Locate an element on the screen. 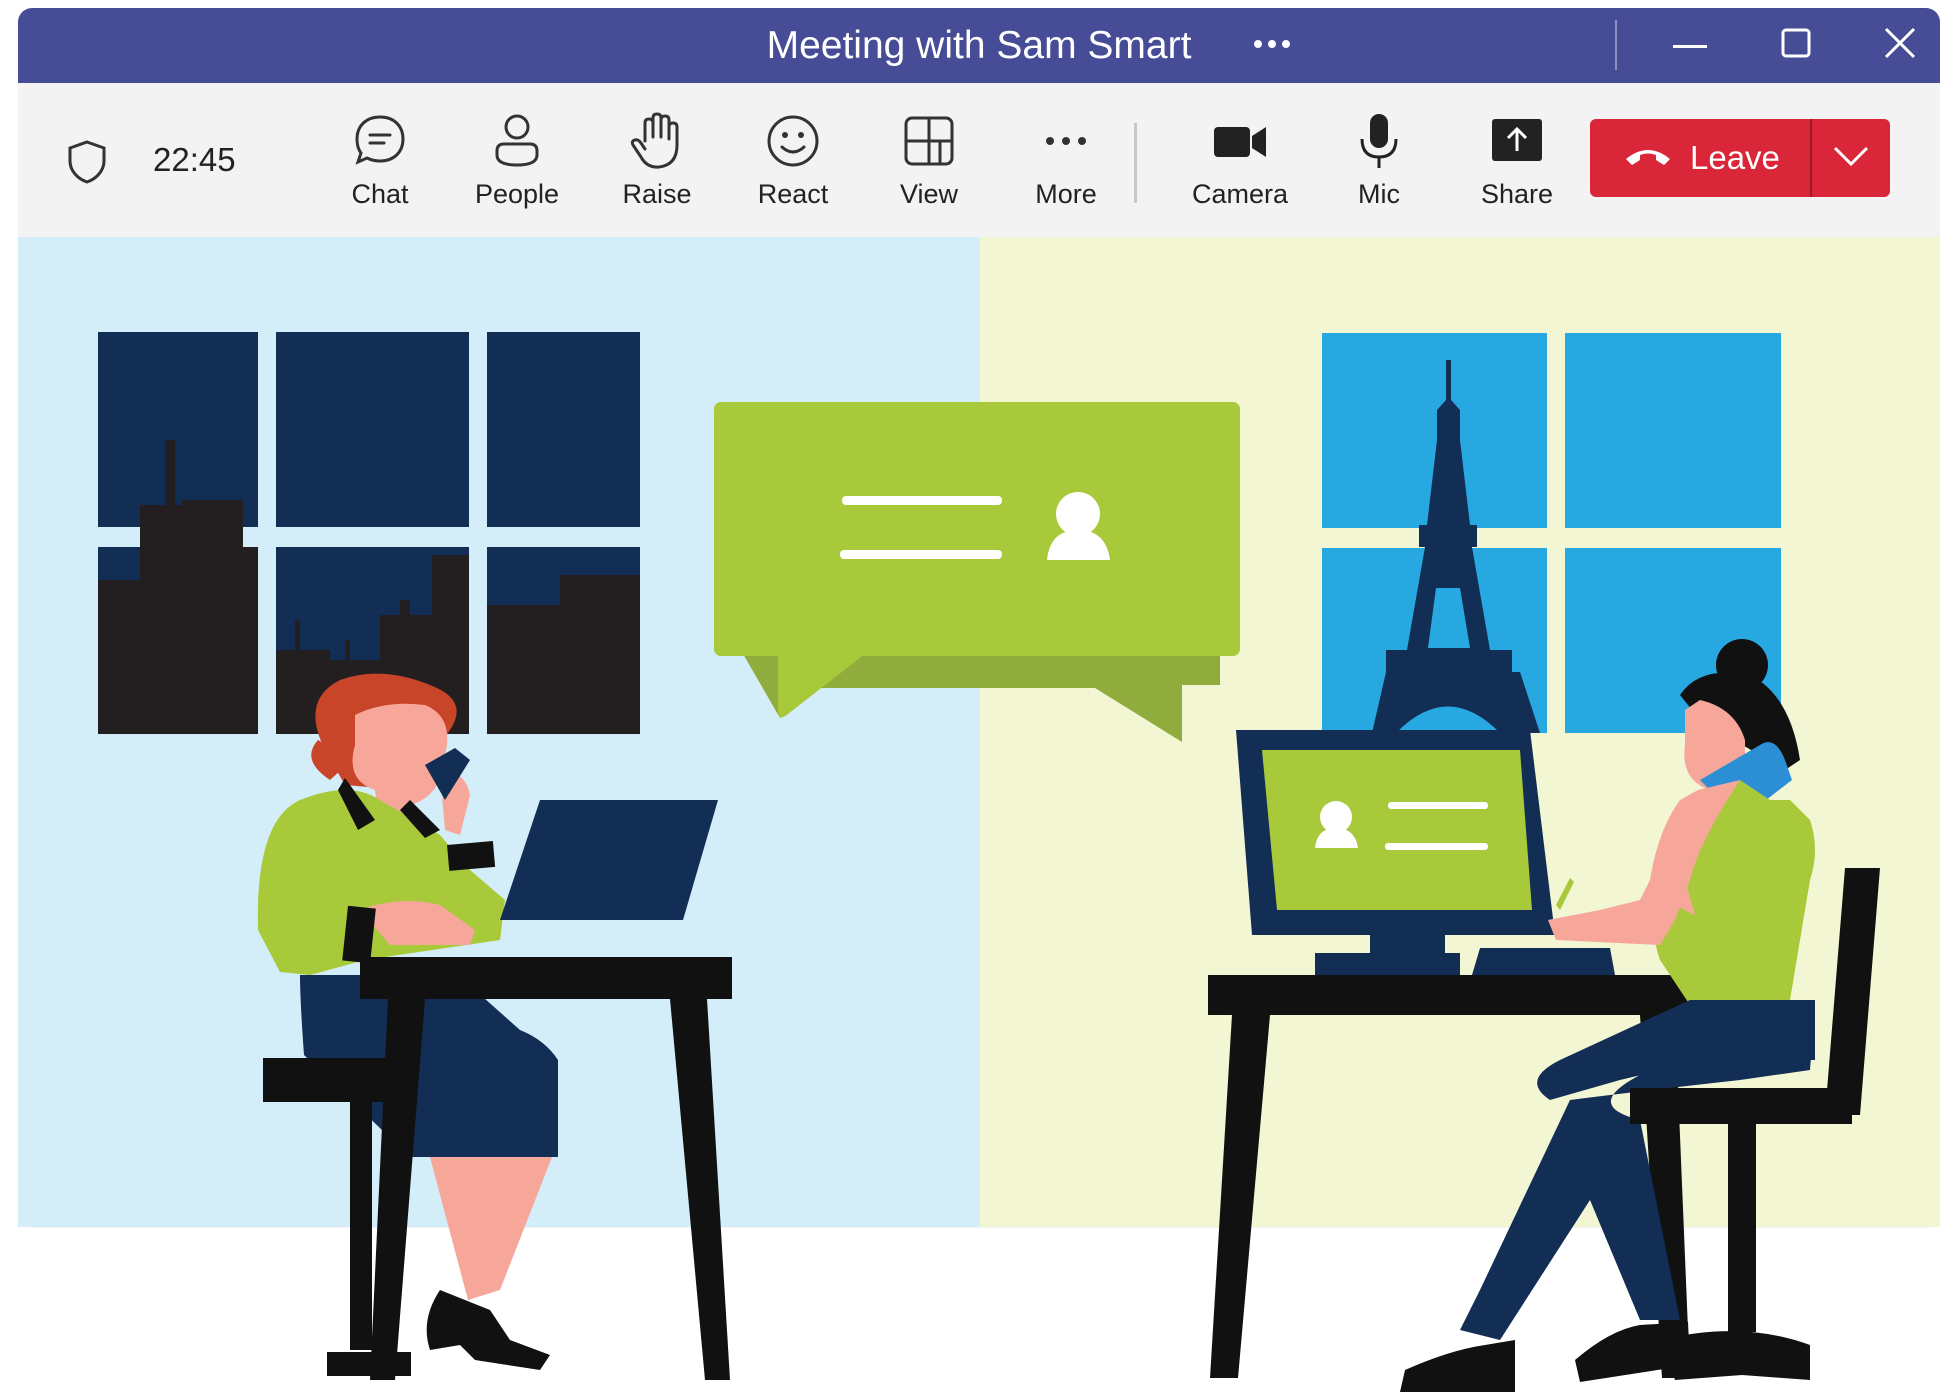  people-button: People is located at coordinates (517, 171).